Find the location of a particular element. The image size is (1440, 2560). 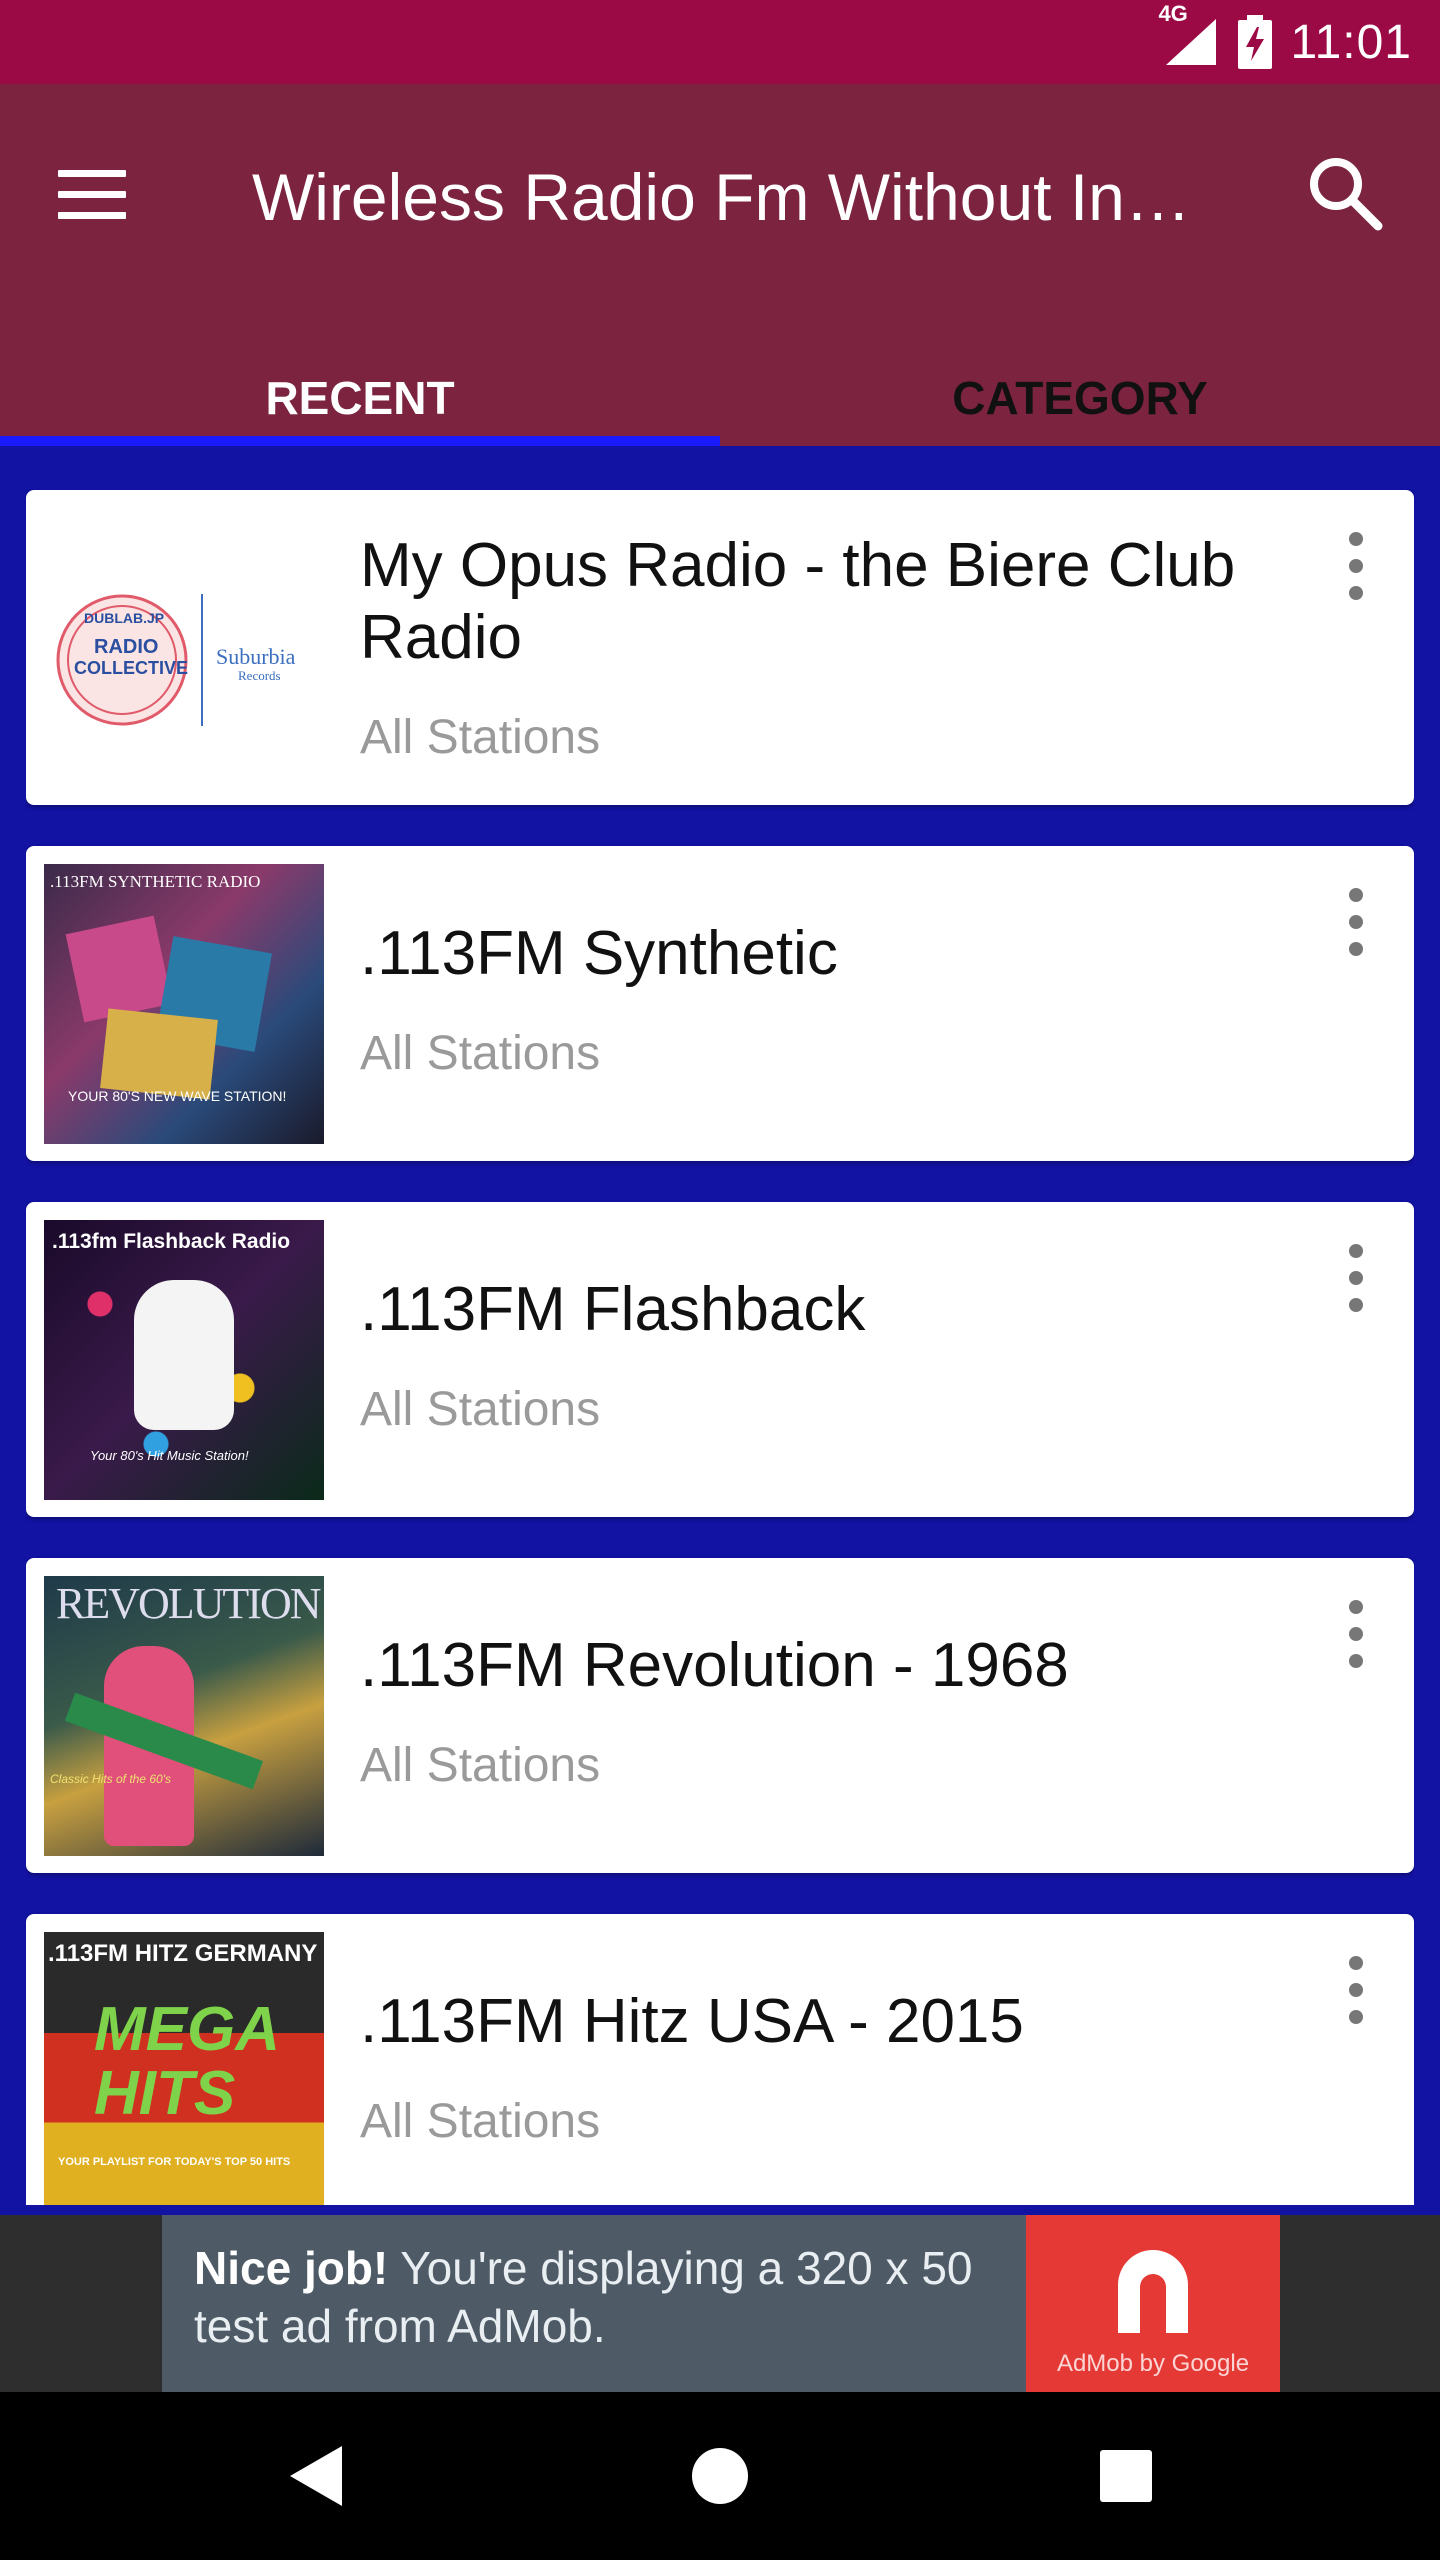

logo-text: COLLECTIVE is located at coordinates (131, 668).